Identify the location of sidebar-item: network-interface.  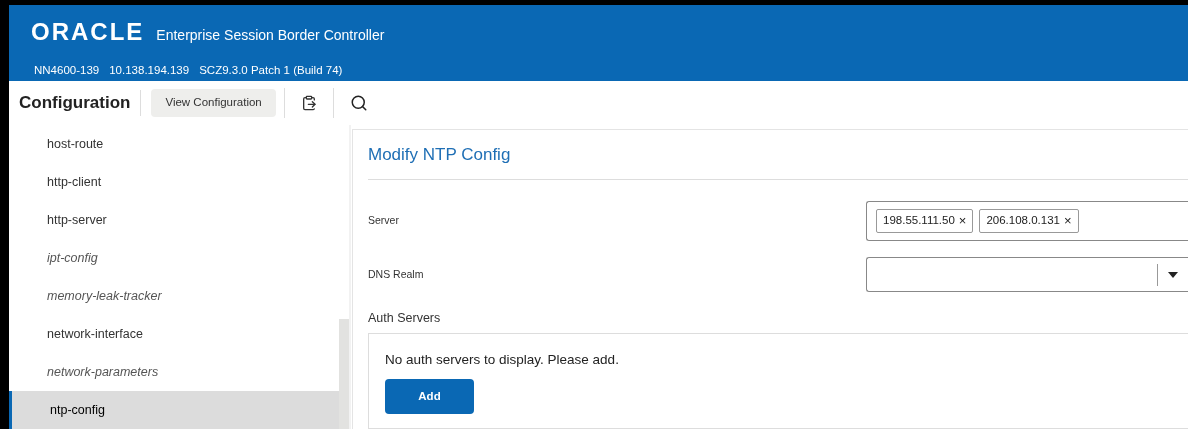
(174, 334).